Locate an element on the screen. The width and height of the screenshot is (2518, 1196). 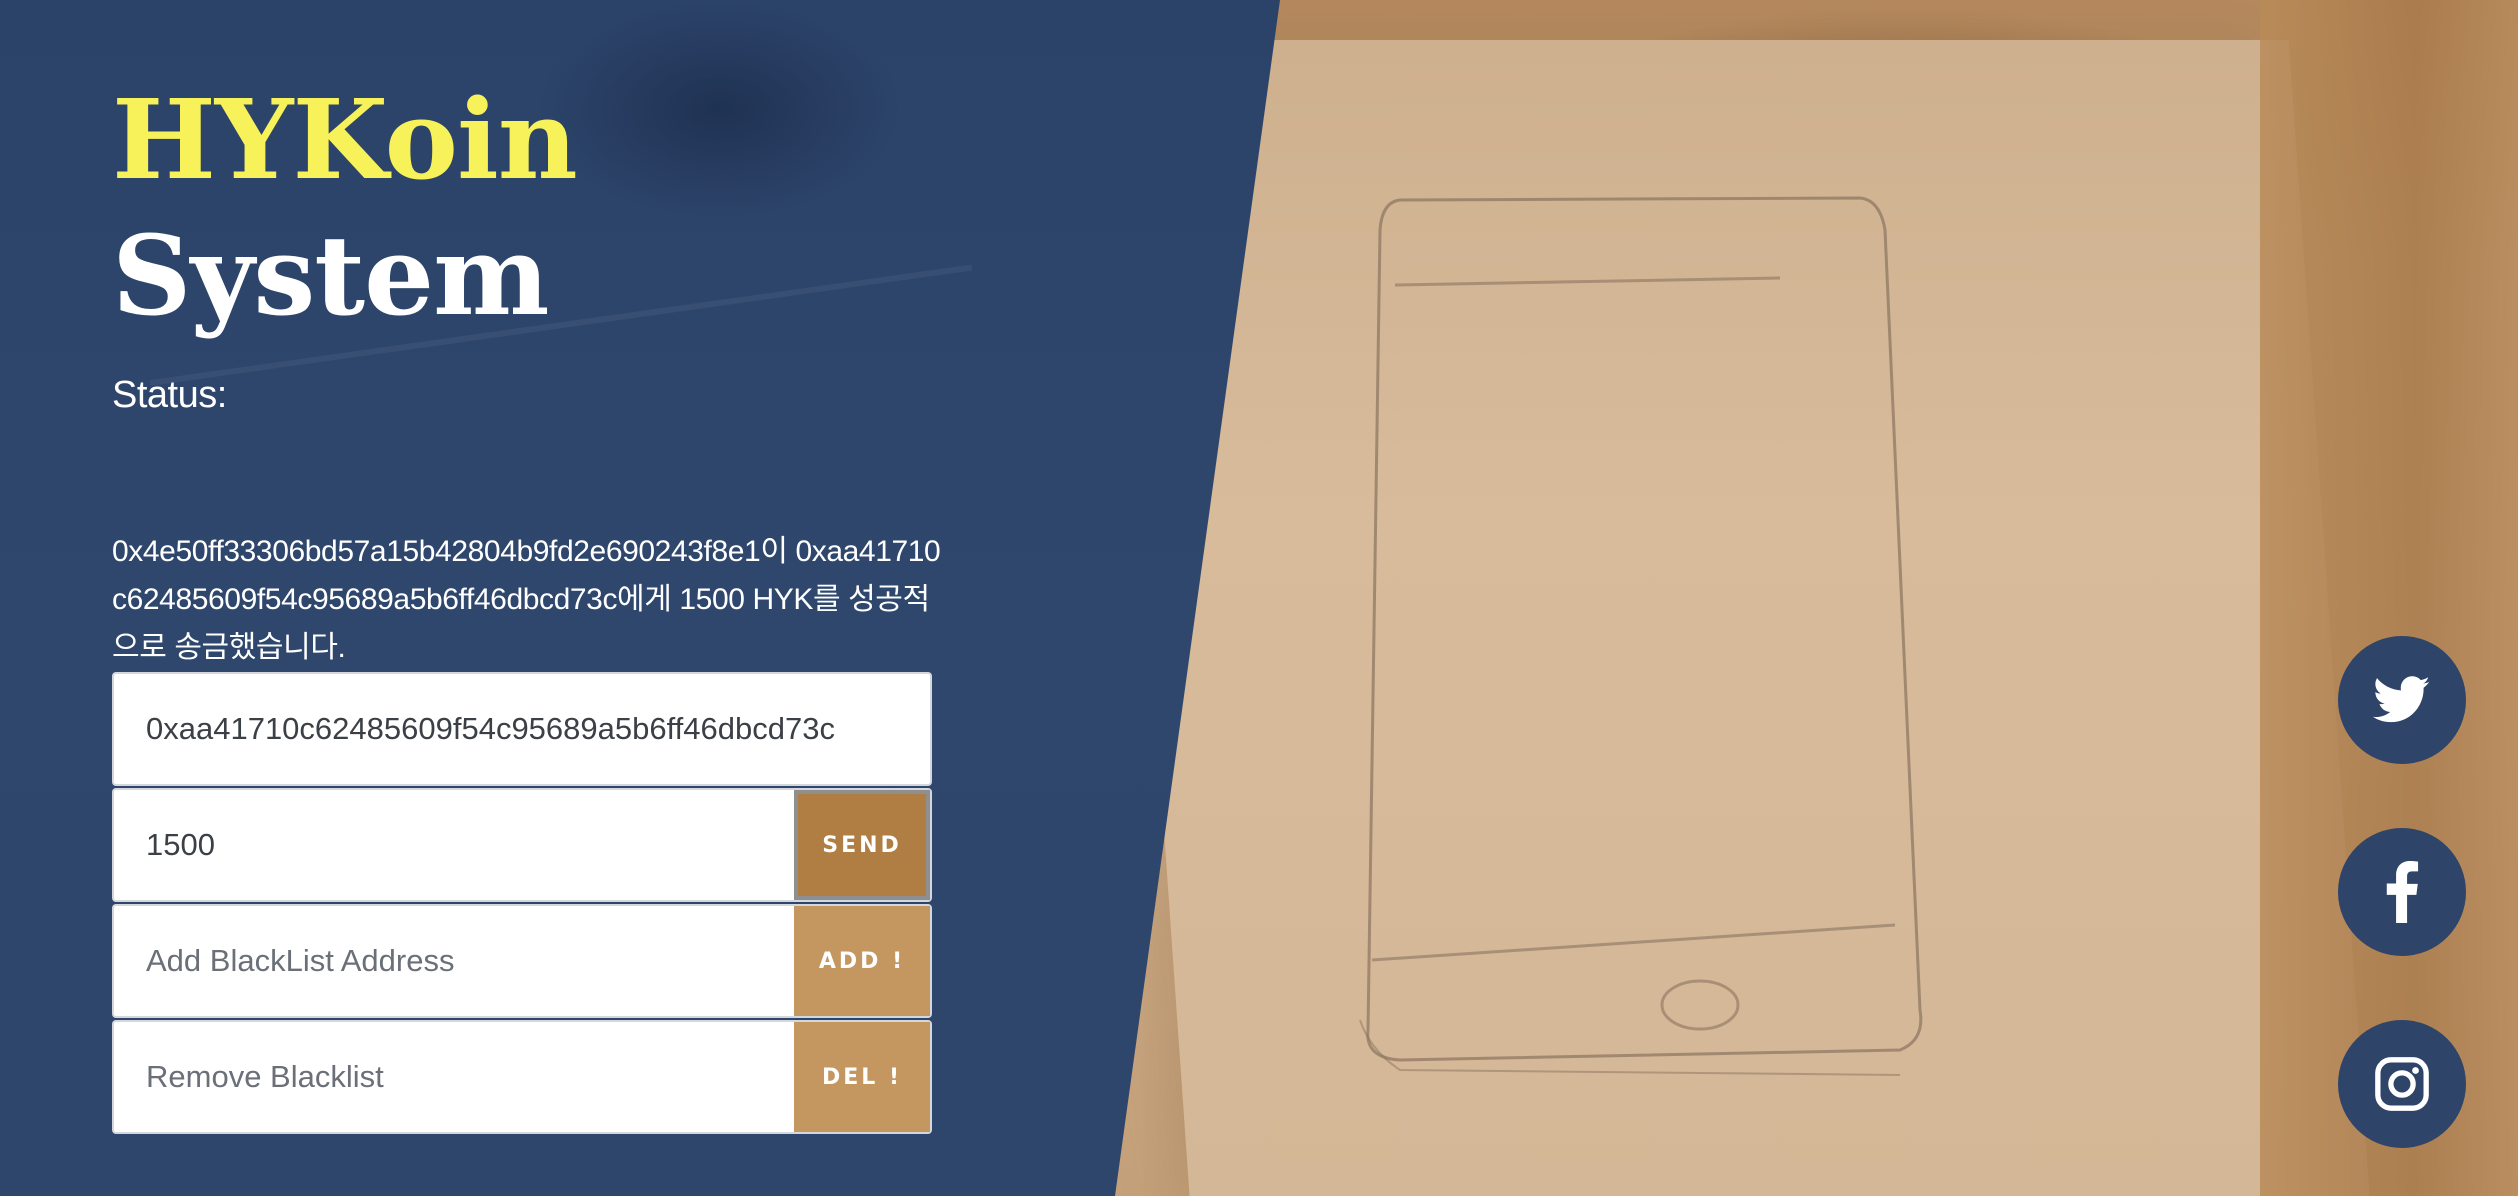
address-field-row is located at coordinates (522, 729).